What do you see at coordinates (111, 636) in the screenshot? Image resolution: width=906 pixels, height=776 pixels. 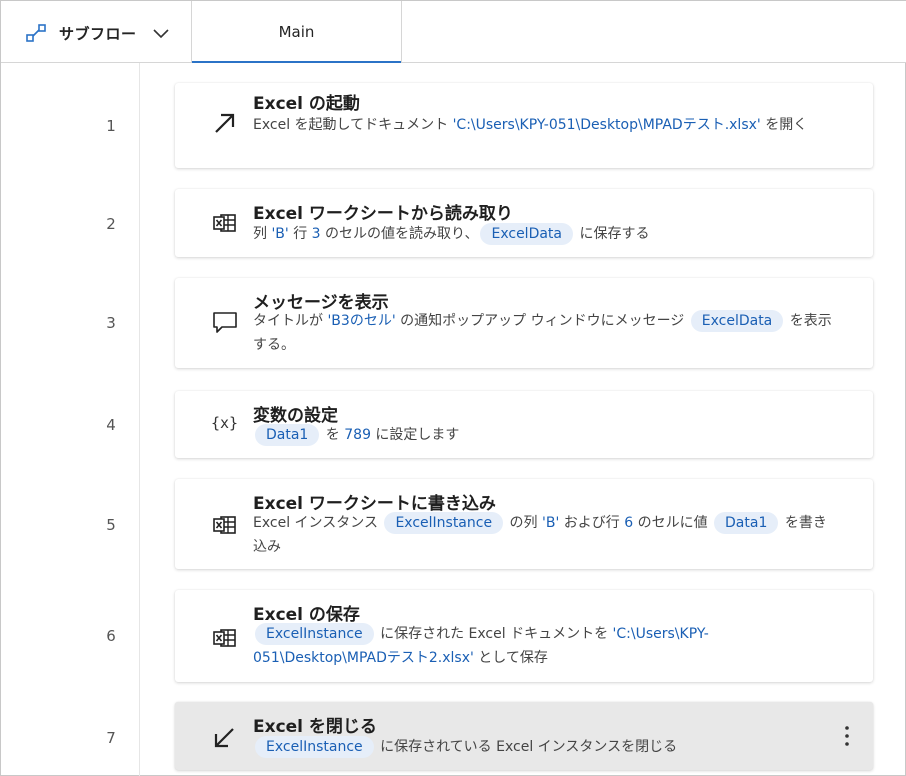 I see `step-number: 6` at bounding box center [111, 636].